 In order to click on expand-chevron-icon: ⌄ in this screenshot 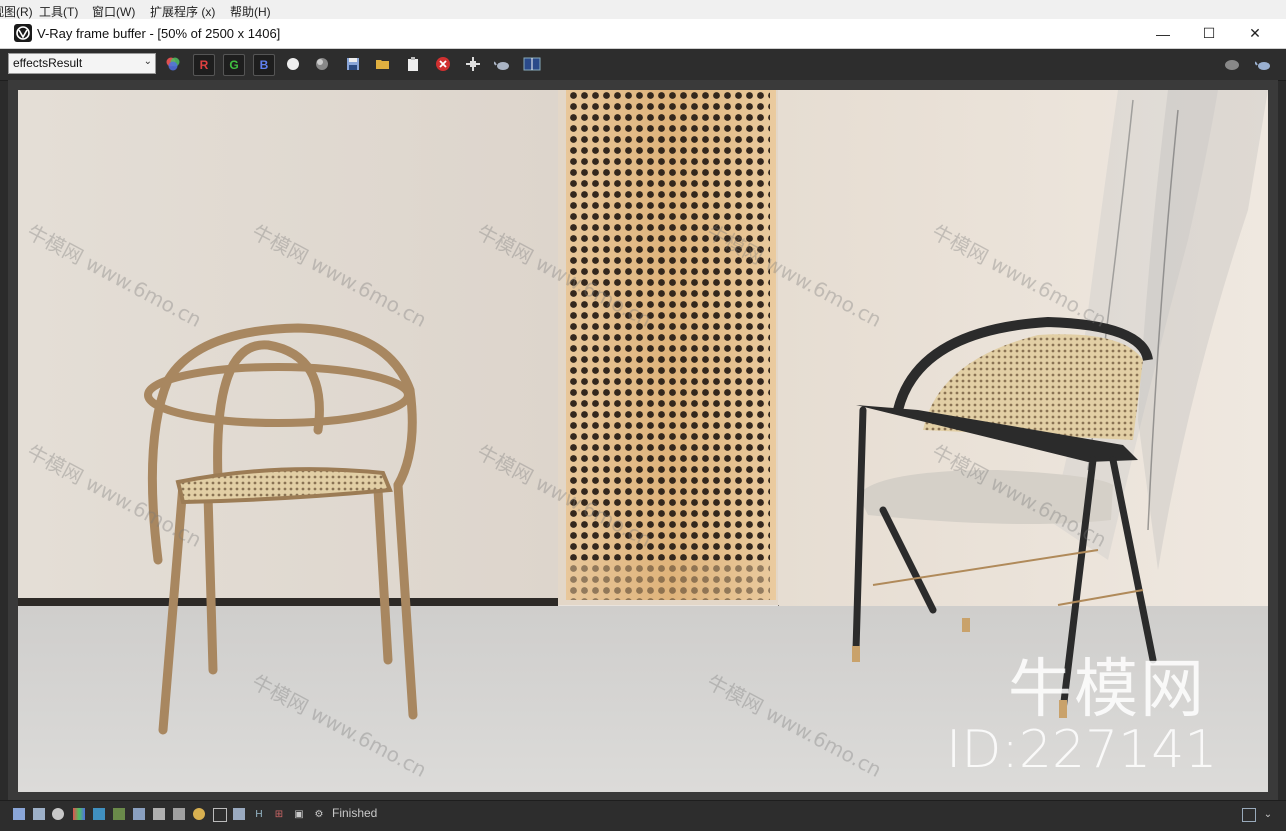, I will do `click(1268, 814)`.